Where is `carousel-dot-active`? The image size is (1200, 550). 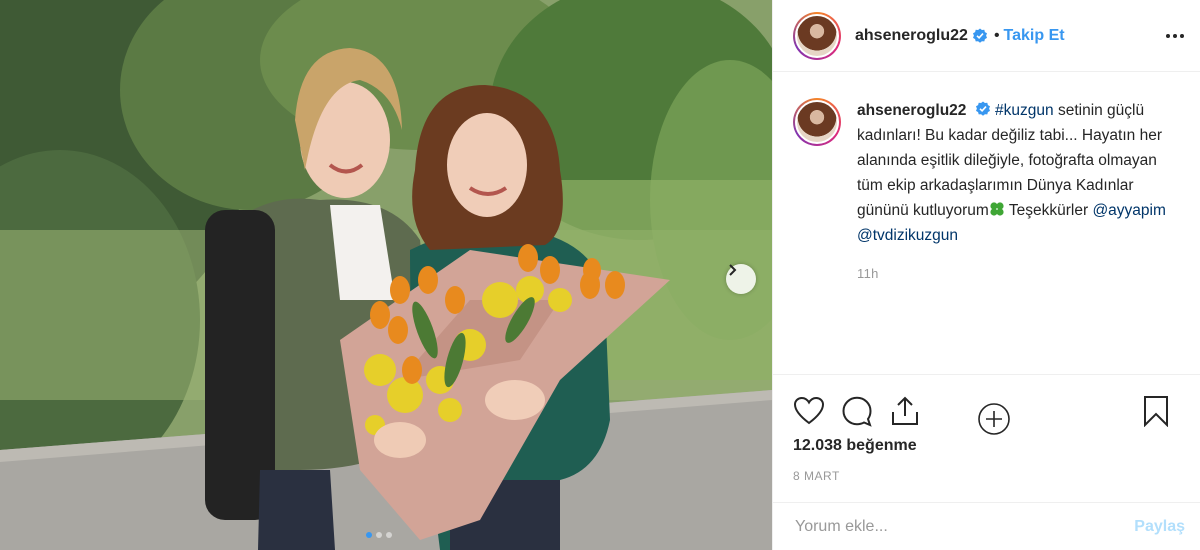 carousel-dot-active is located at coordinates (369, 535).